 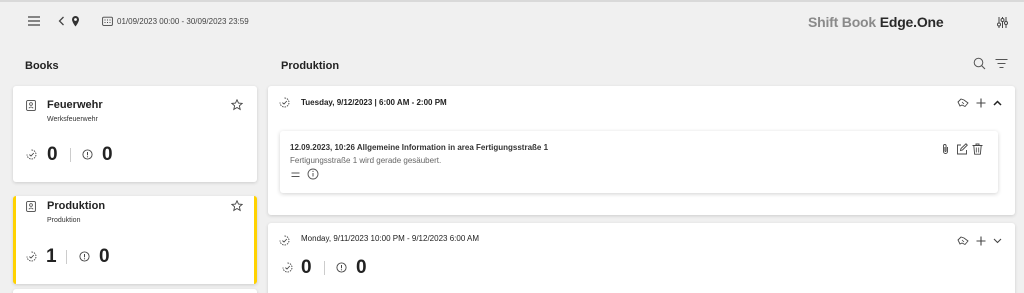 I want to click on book-card-feuerwehr: Feuerwehr Werksfeuerwehr 0 0, so click(x=135, y=134).